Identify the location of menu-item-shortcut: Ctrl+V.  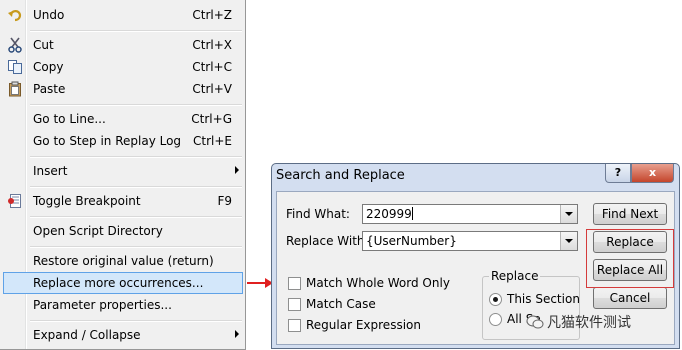
(212, 89).